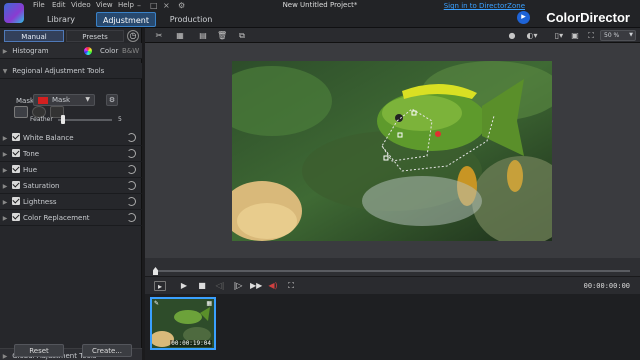 This screenshot has width=640, height=360. I want to click on split-view-icon: ▯▾, so click(559, 35).